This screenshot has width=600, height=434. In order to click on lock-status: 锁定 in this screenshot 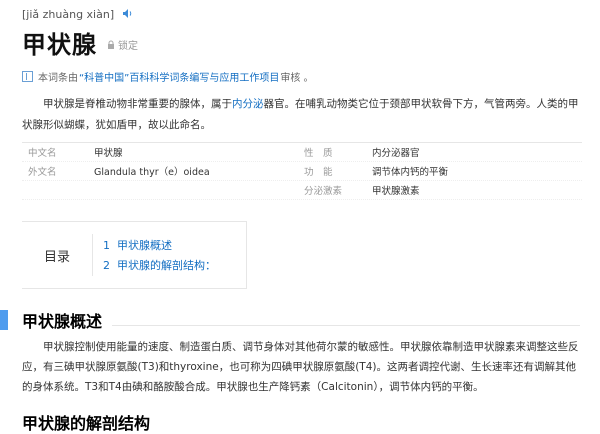, I will do `click(122, 44)`.